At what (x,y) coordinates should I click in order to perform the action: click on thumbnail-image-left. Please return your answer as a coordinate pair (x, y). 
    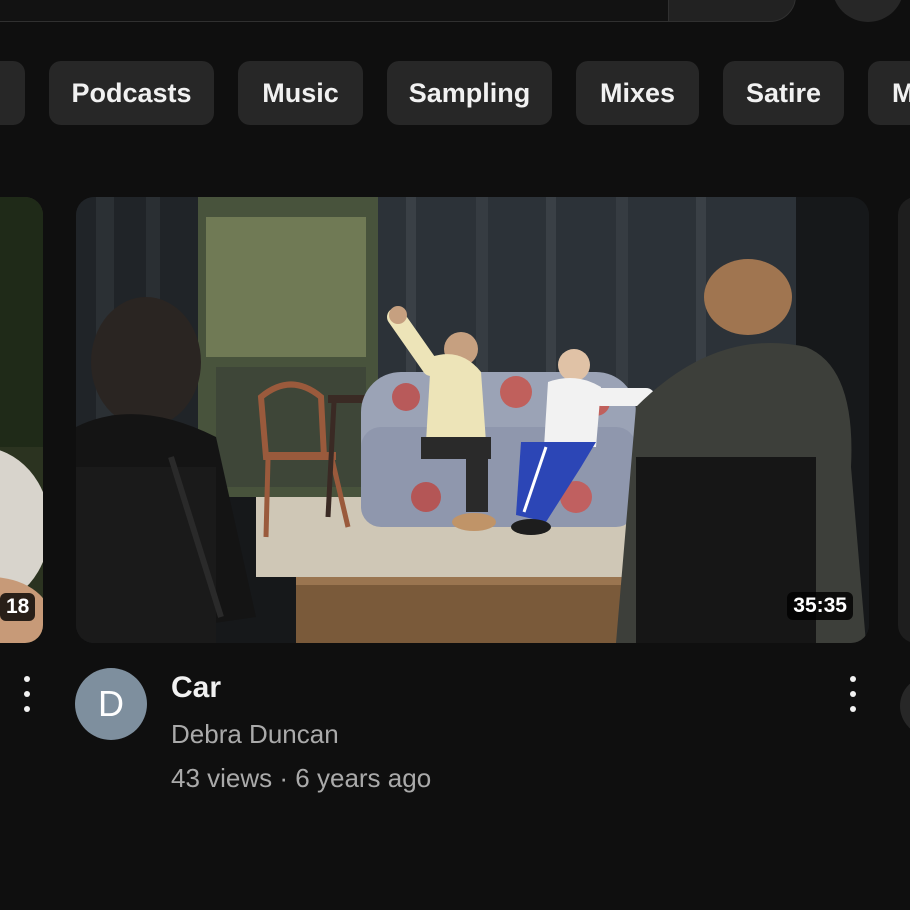
    Looking at the image, I should click on (21, 420).